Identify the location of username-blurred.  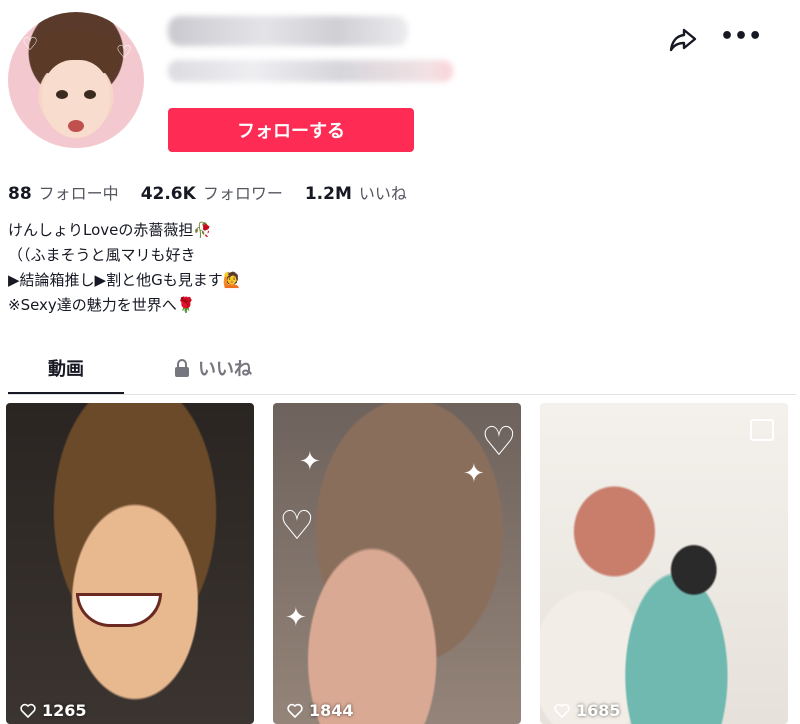
(288, 31).